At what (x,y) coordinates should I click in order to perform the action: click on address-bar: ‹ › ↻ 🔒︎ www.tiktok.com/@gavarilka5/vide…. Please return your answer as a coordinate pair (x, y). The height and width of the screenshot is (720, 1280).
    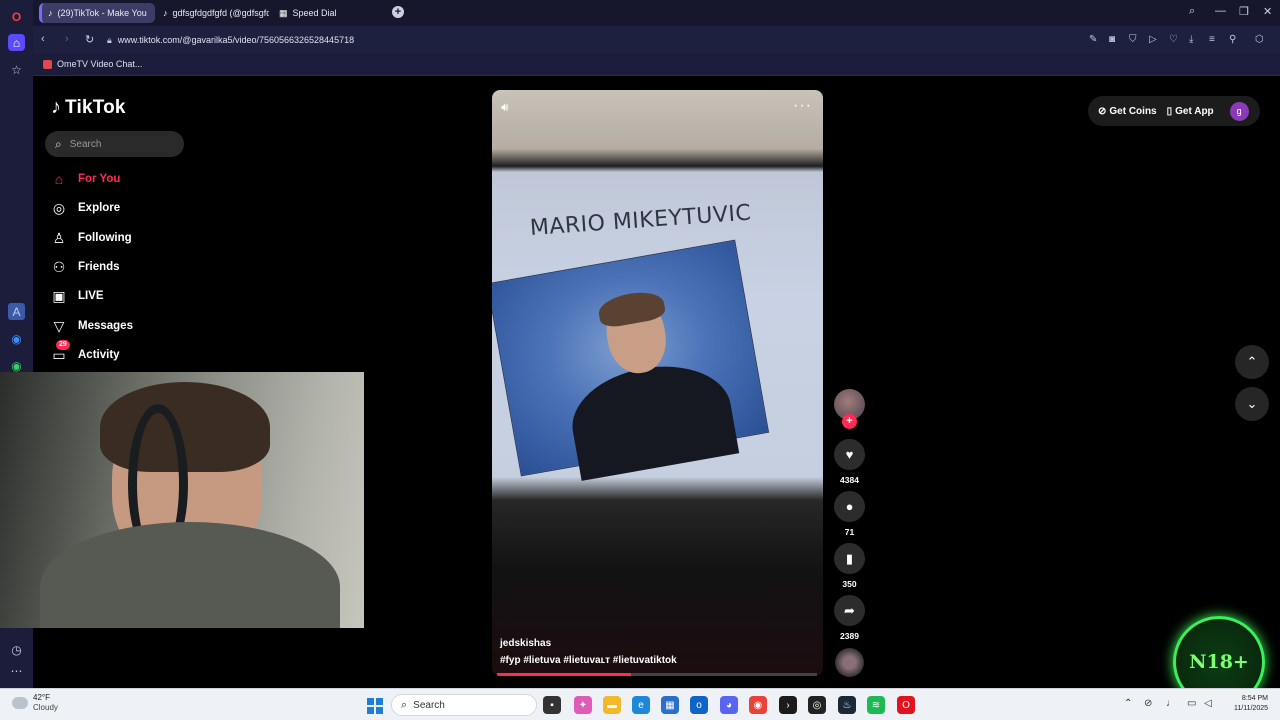
    Looking at the image, I should click on (656, 40).